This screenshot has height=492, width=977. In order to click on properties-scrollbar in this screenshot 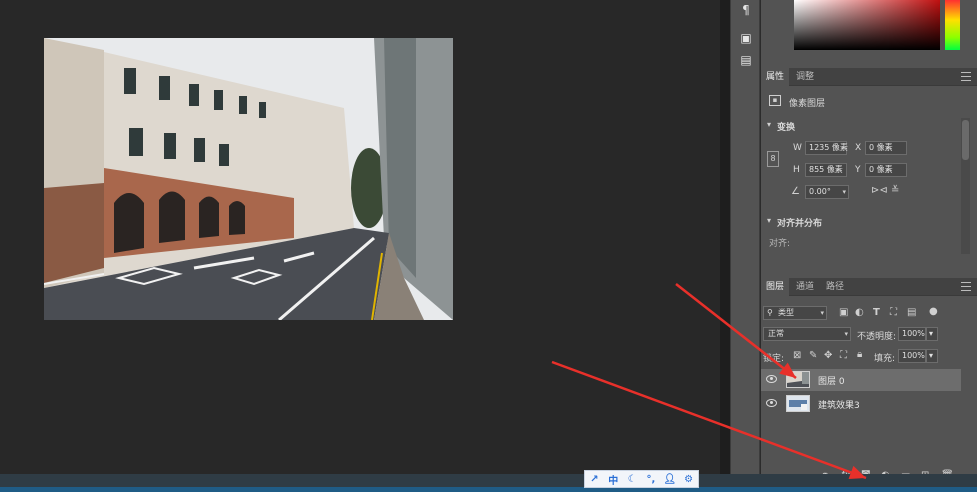, I will do `click(965, 186)`.